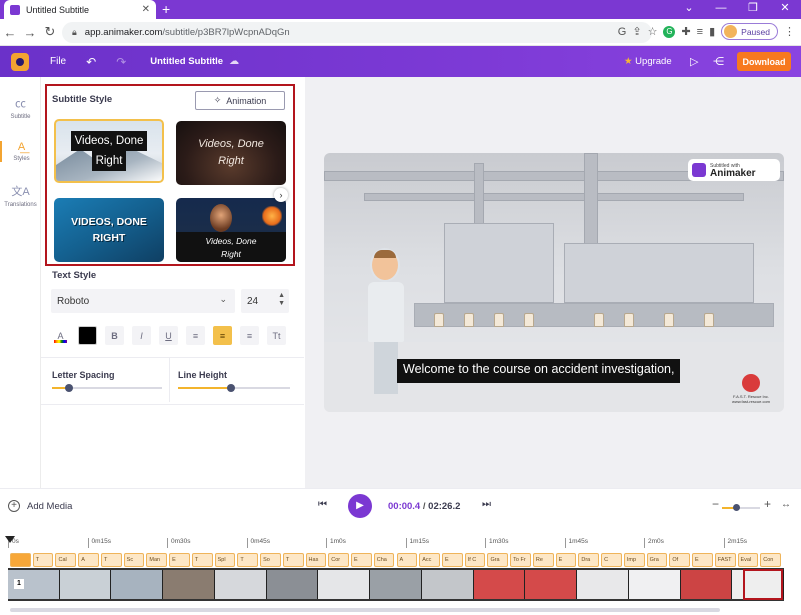  I want to click on subtitle-clip: If C, so click(475, 560).